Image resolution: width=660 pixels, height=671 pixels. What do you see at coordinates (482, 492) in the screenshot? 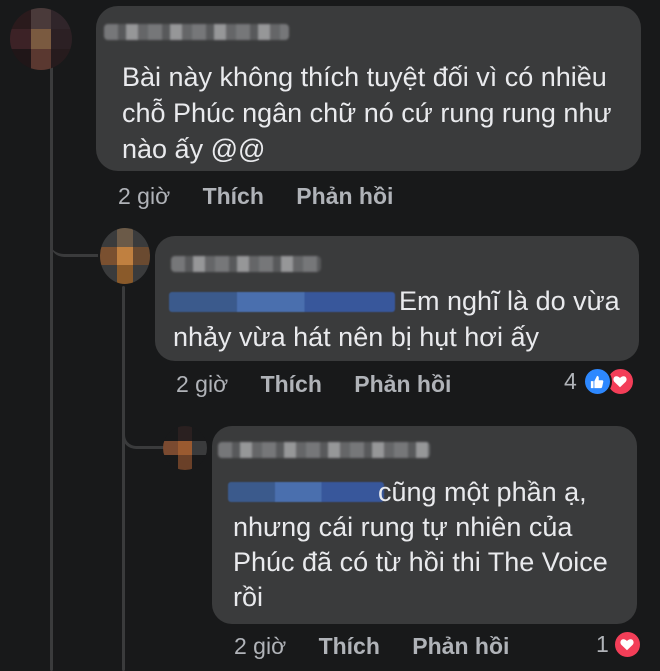
I see `comment-text-line: cũng một phần ạ,` at bounding box center [482, 492].